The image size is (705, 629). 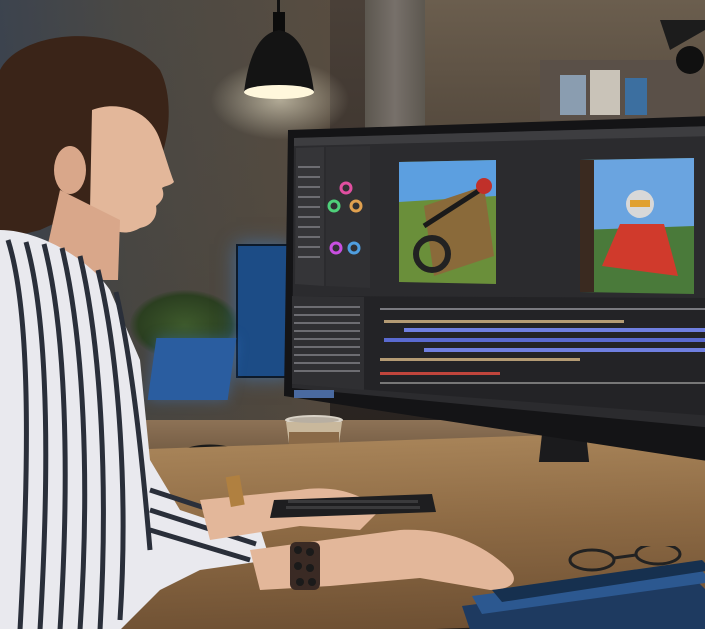 What do you see at coordinates (583, 587) in the screenshot?
I see `notebooks-and-glasses` at bounding box center [583, 587].